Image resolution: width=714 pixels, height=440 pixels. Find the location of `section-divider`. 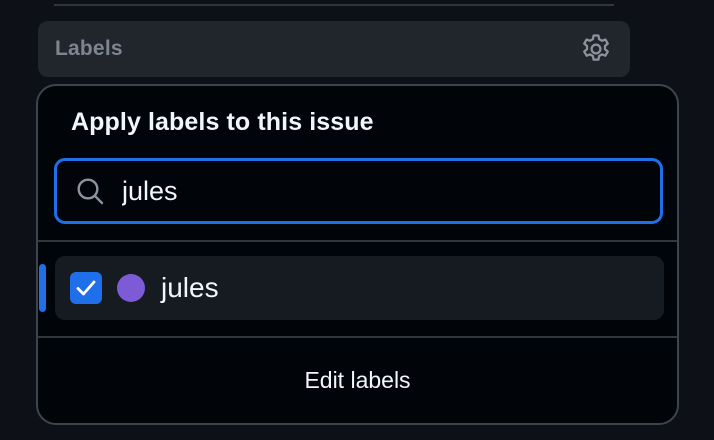

section-divider is located at coordinates (334, 5).